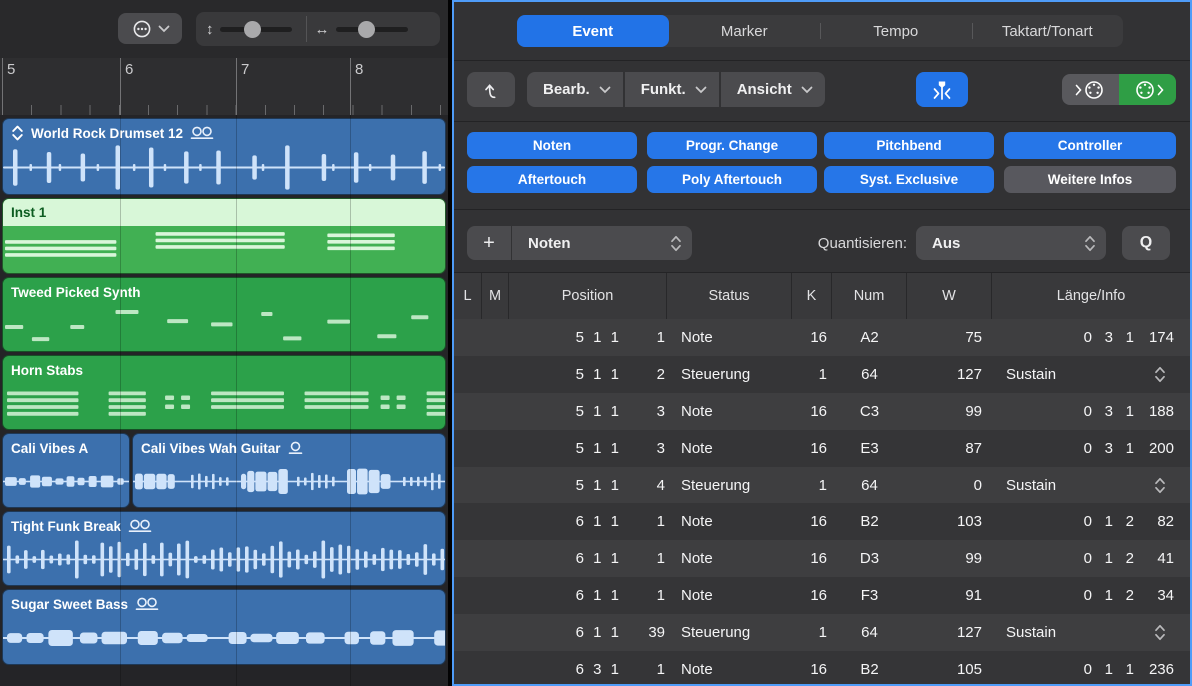 The image size is (1192, 686). I want to click on event-subposition: 2, so click(660, 374).